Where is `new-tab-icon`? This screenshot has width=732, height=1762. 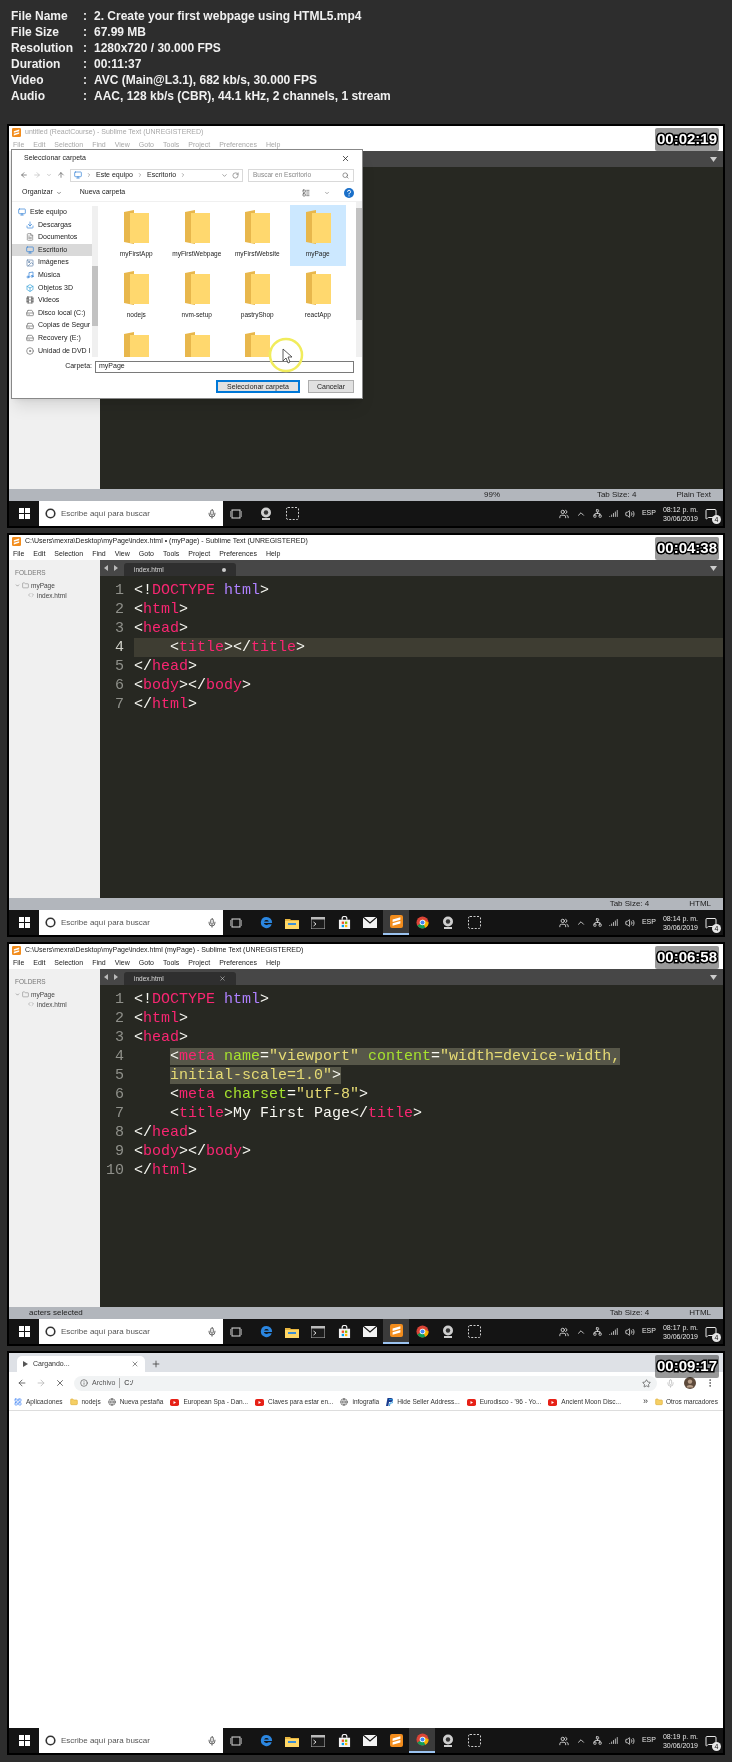 new-tab-icon is located at coordinates (156, 1364).